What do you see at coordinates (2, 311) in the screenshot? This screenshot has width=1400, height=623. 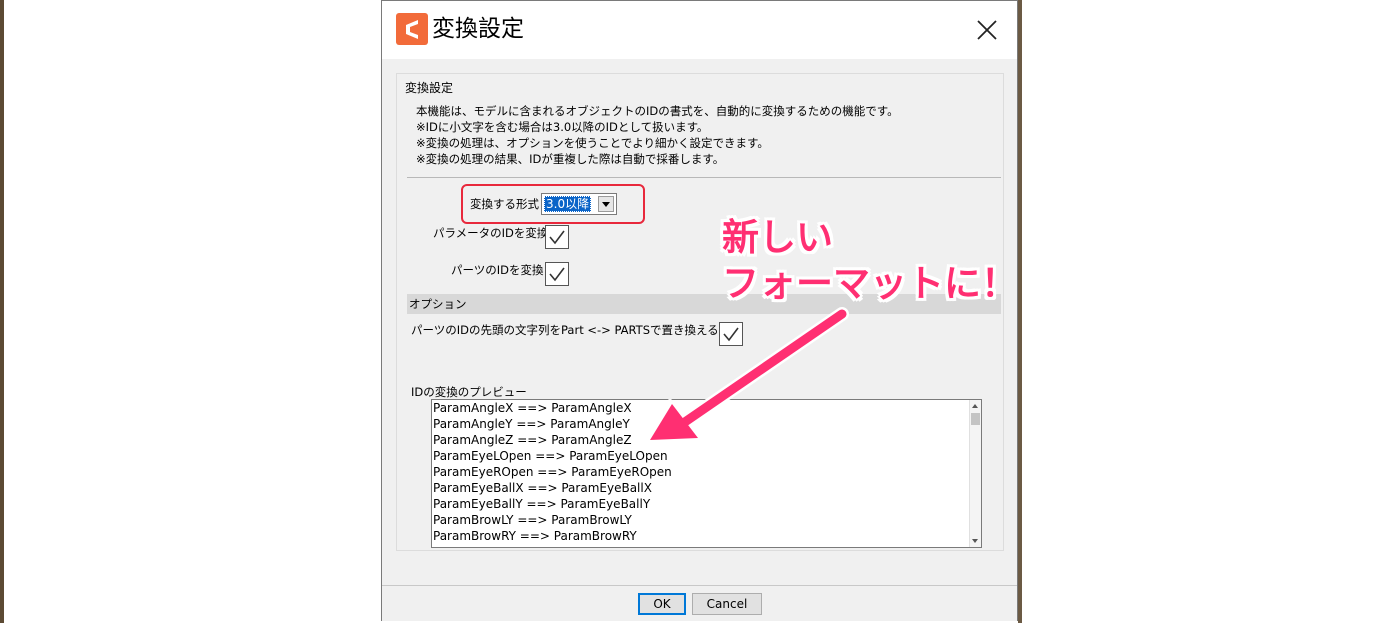 I see `background-edge-left` at bounding box center [2, 311].